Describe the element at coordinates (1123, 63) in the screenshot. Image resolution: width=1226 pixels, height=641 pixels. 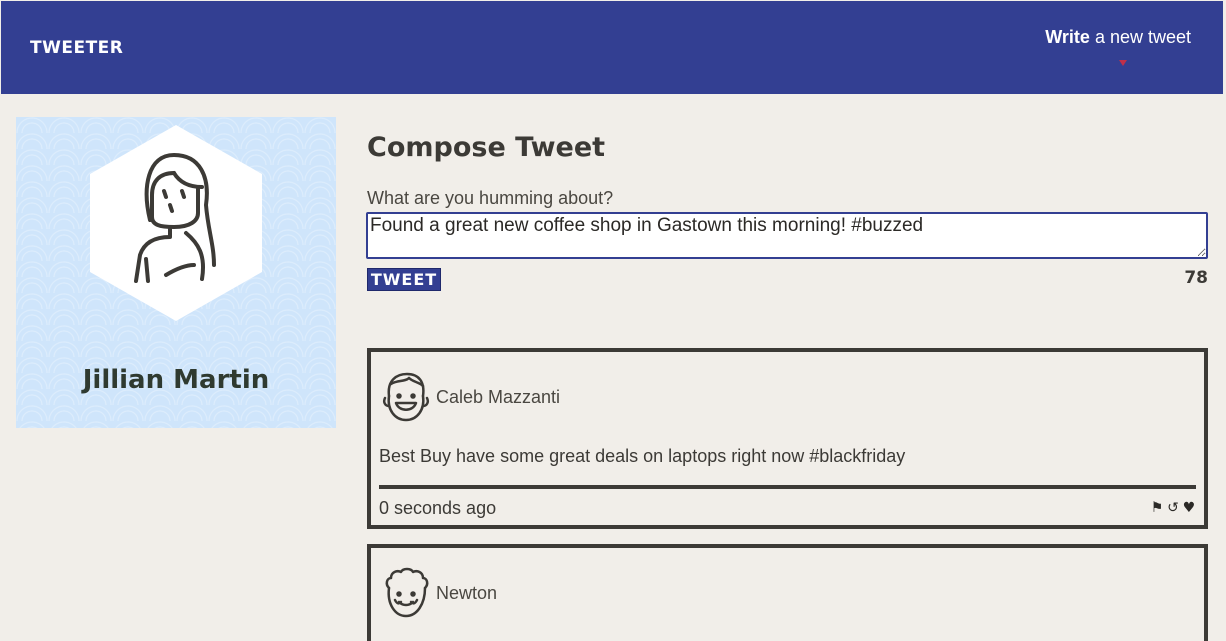
I see `chevron-down-icon` at that location.